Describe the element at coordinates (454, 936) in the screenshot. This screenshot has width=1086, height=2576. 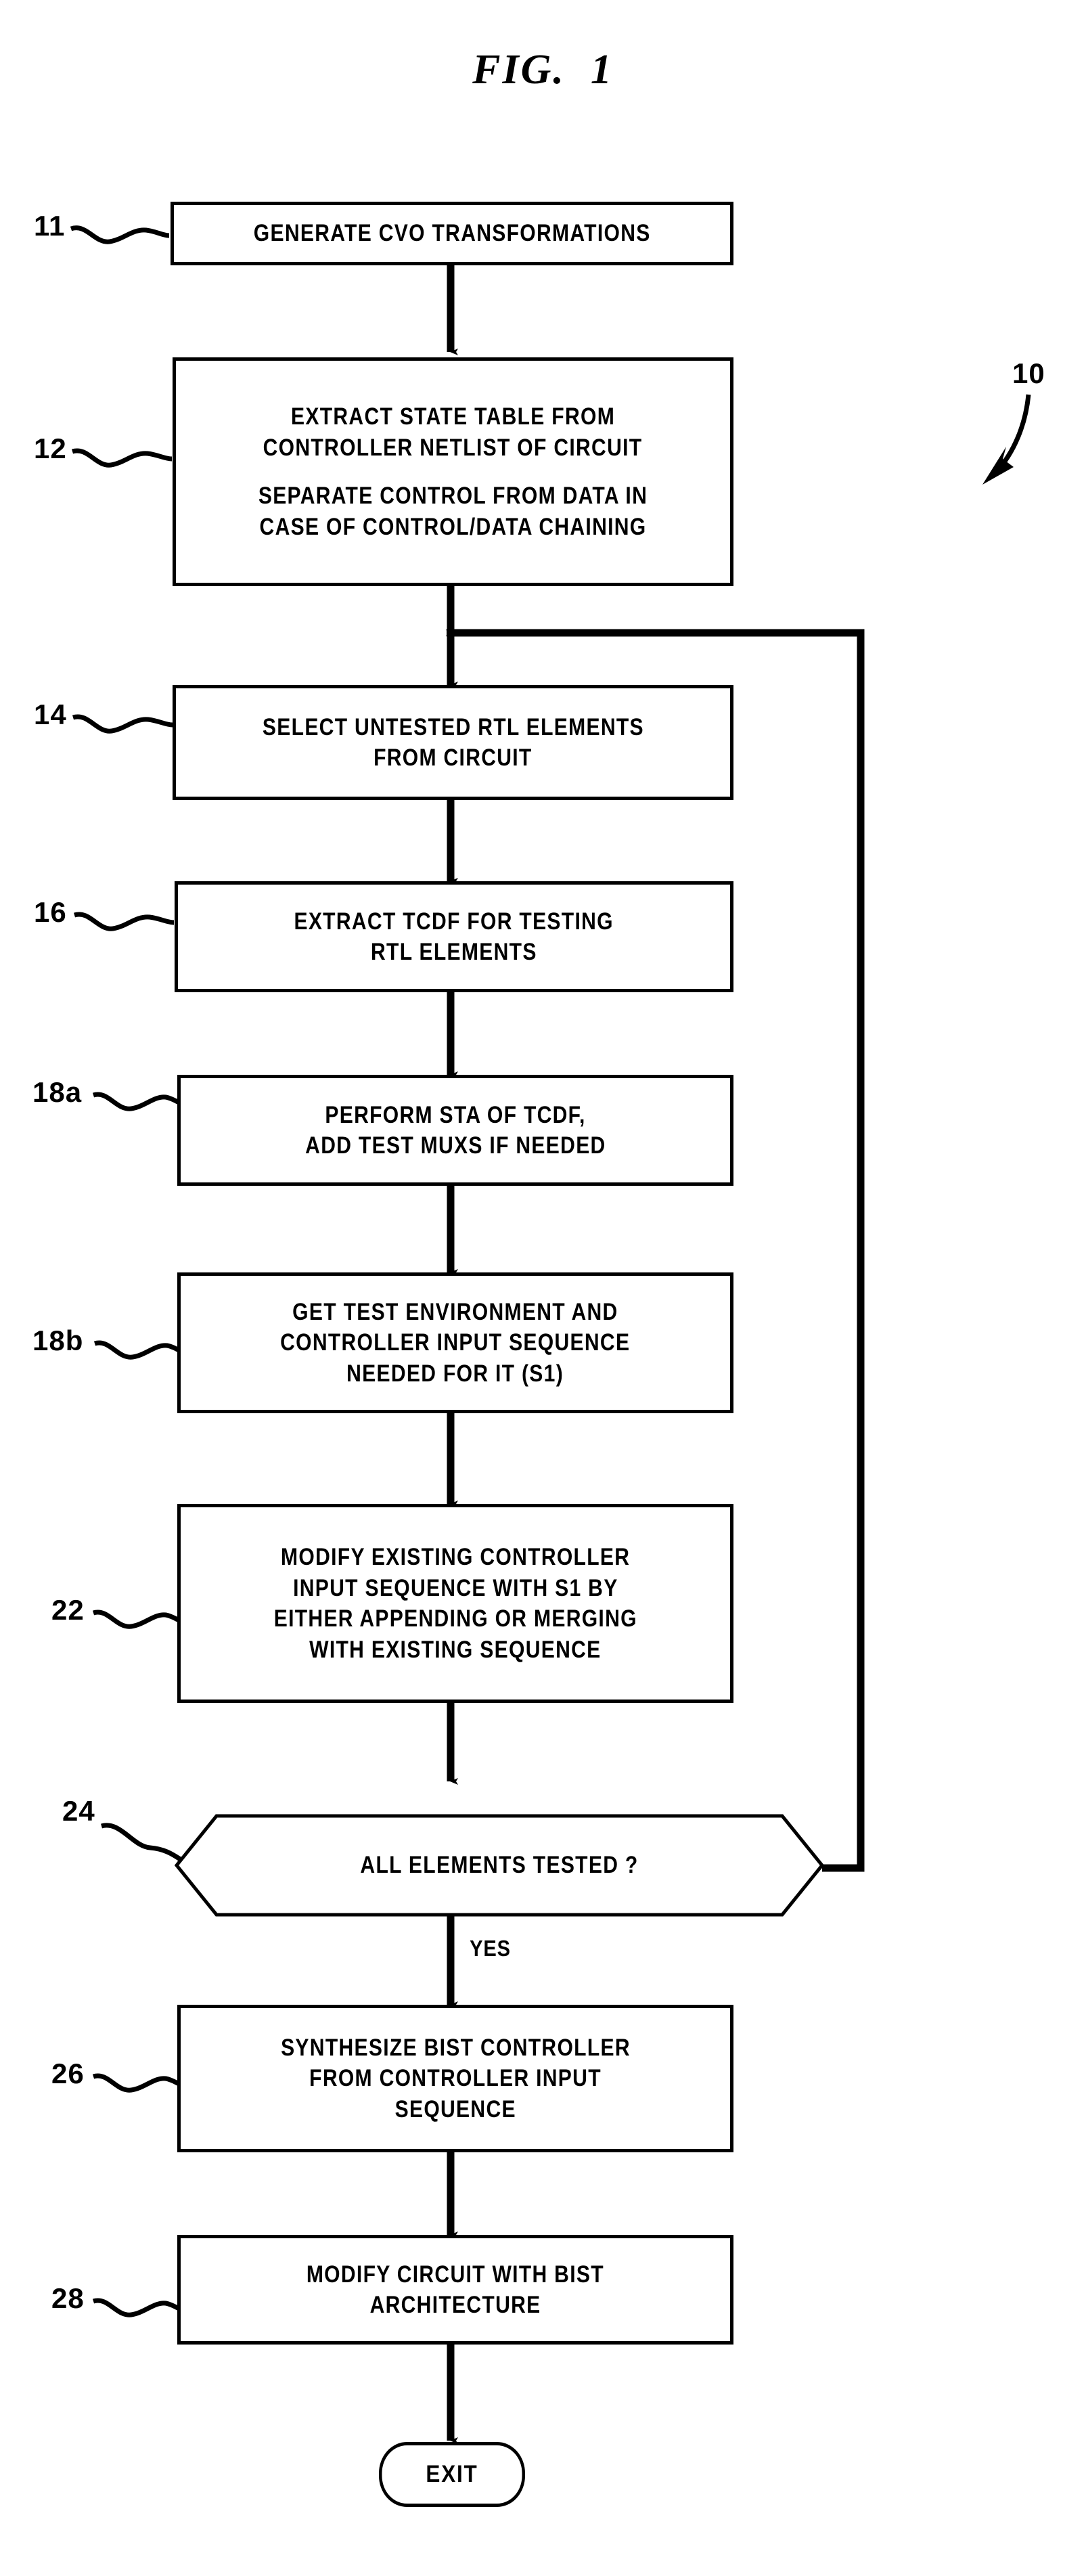
I see `process-box-extract-tcdf: EXTRACT TCDF FOR TESTING RTL ELEMENTS` at that location.